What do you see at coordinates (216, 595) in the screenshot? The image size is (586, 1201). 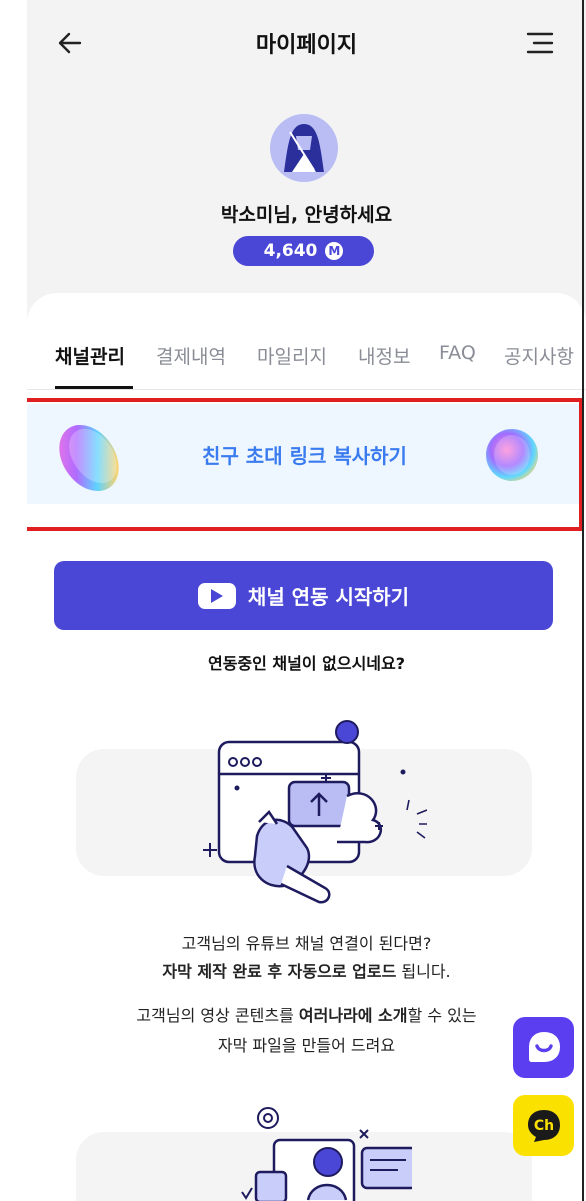 I see `youtube-icon` at bounding box center [216, 595].